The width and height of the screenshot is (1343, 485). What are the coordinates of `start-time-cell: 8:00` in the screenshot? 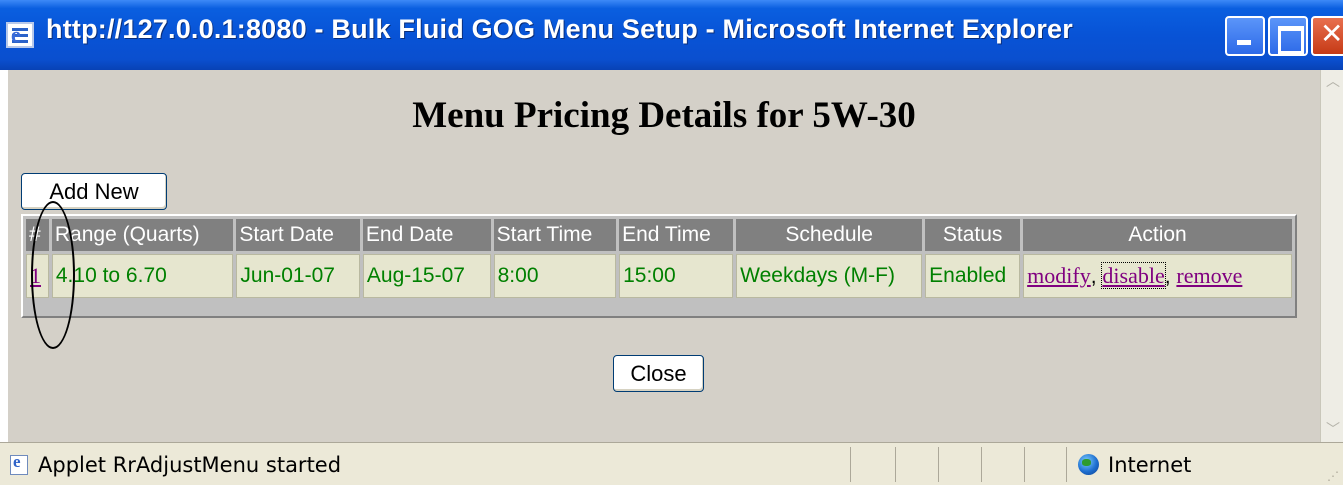 It's located at (555, 276).